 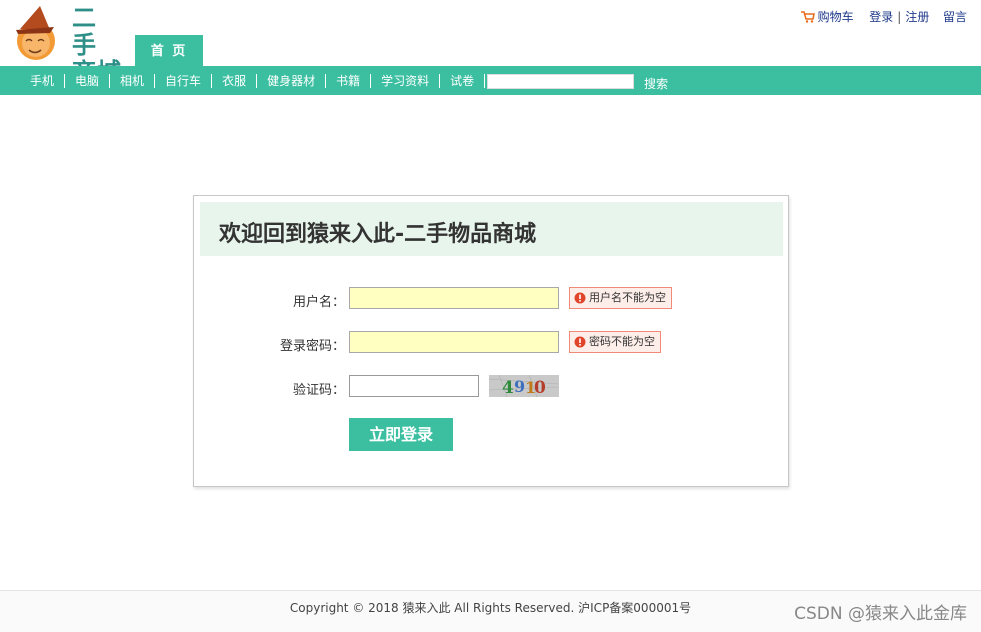 What do you see at coordinates (349, 80) in the screenshot?
I see `nav-item-books: 书籍` at bounding box center [349, 80].